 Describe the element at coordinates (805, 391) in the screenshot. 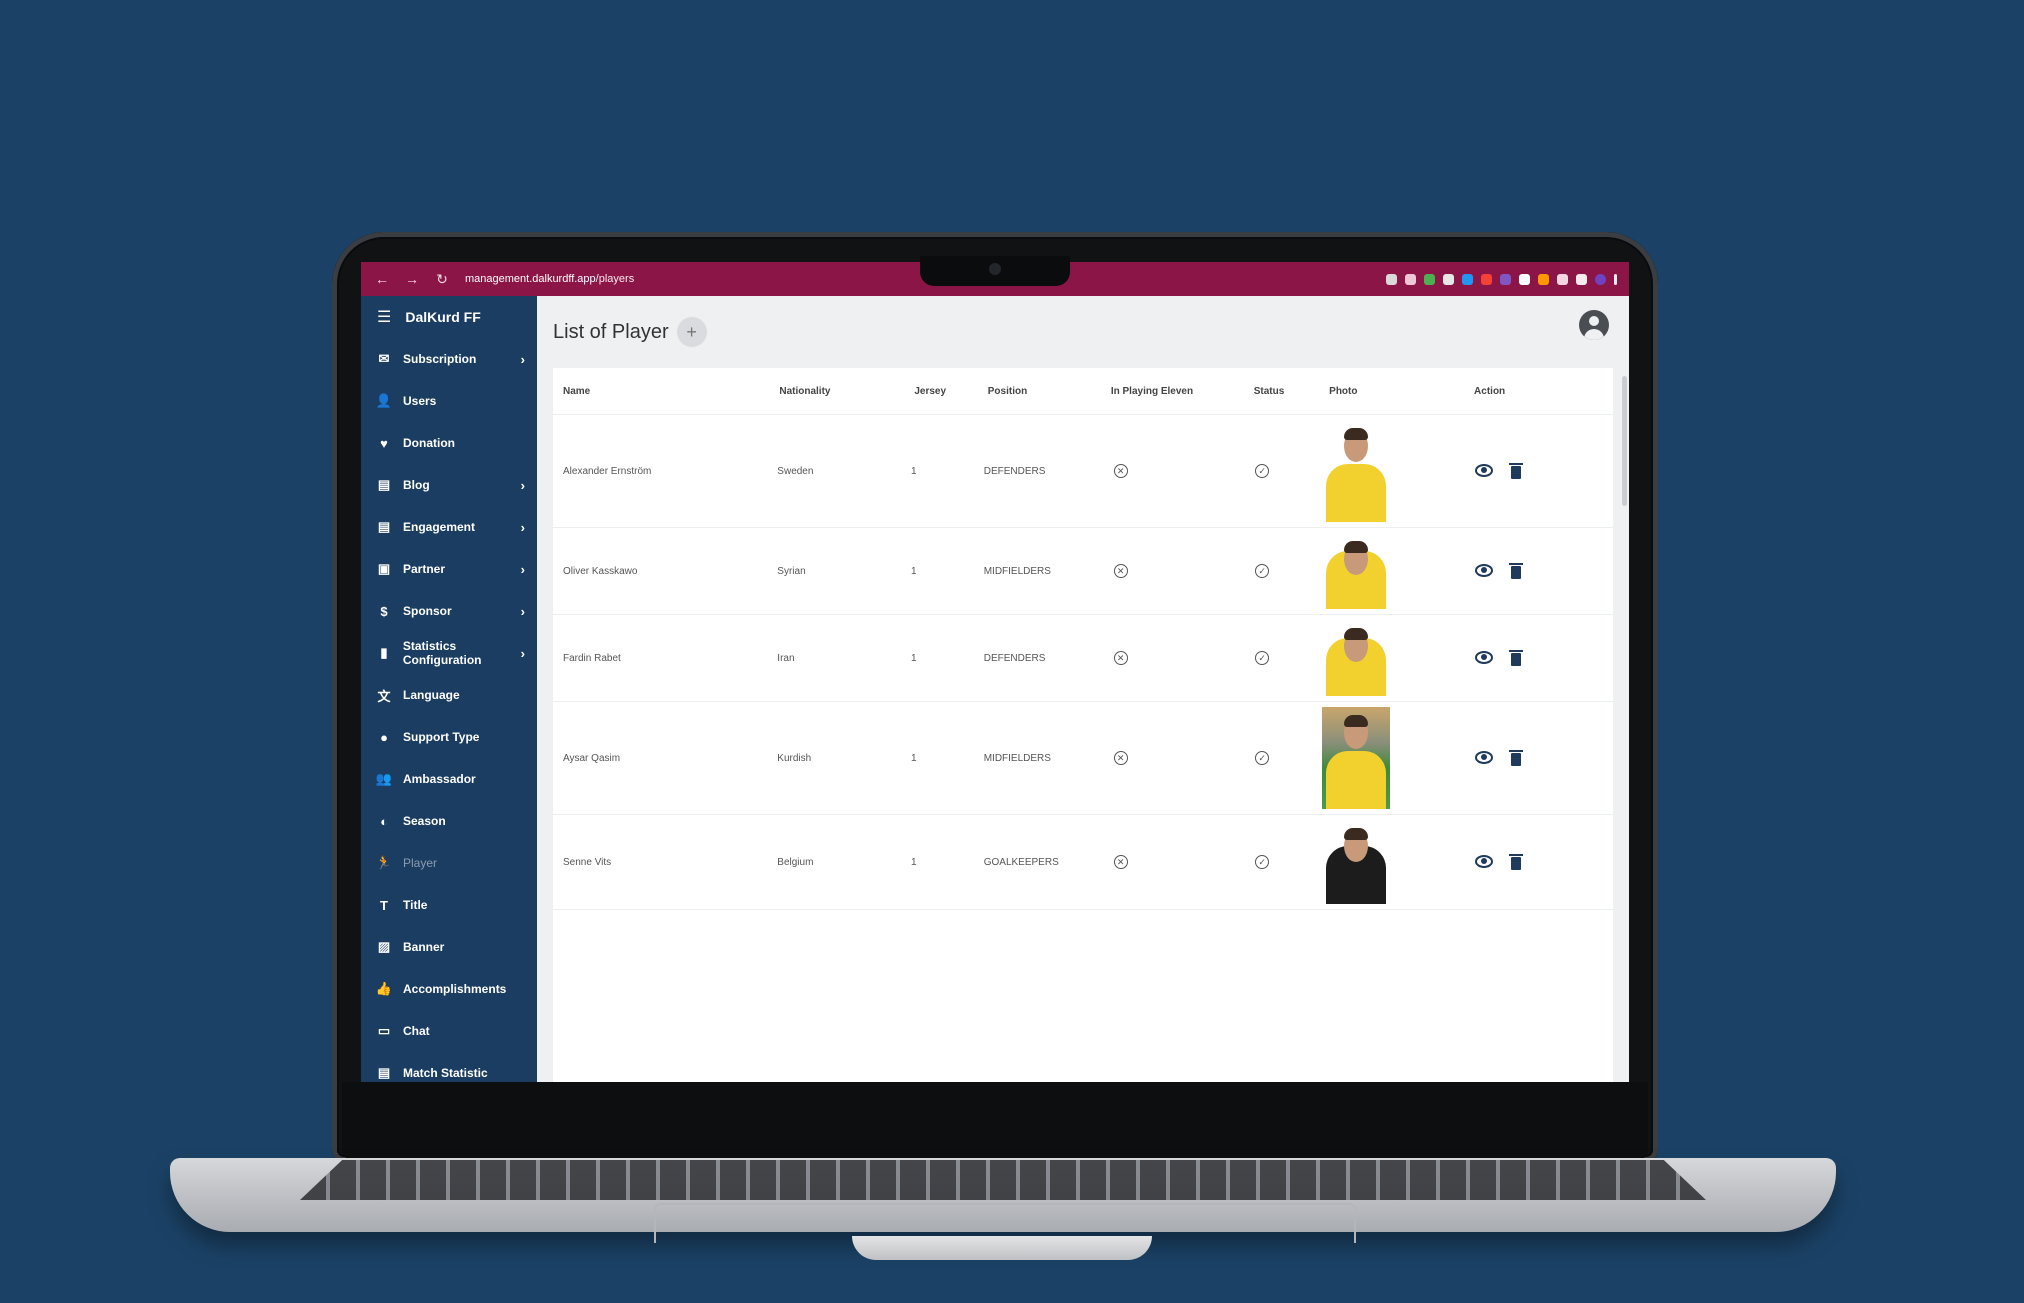

I see `column-header-nationality: Nationality` at that location.